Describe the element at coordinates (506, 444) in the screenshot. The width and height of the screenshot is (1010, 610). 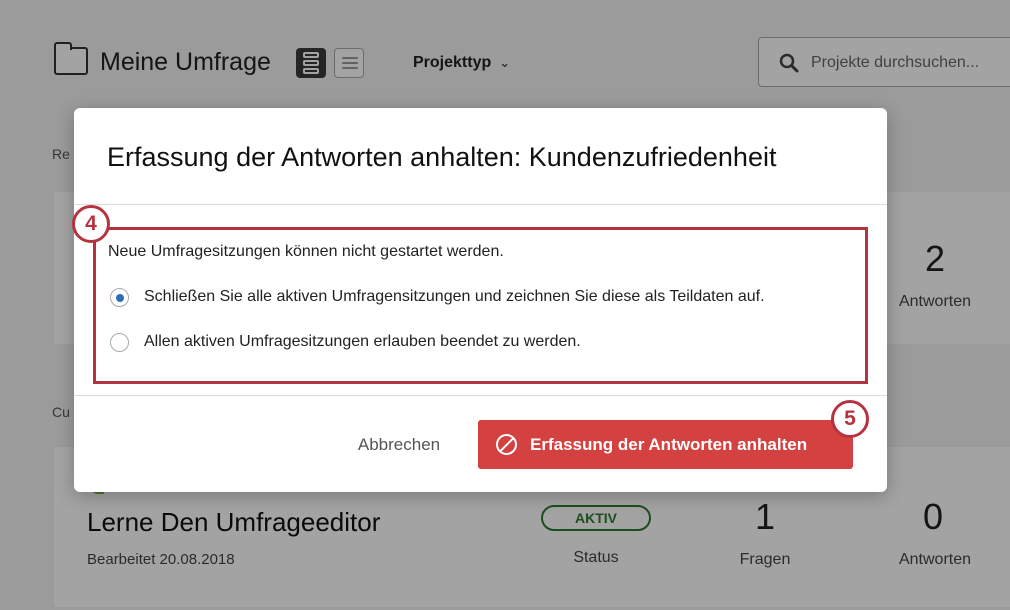
I see `stop-icon` at that location.